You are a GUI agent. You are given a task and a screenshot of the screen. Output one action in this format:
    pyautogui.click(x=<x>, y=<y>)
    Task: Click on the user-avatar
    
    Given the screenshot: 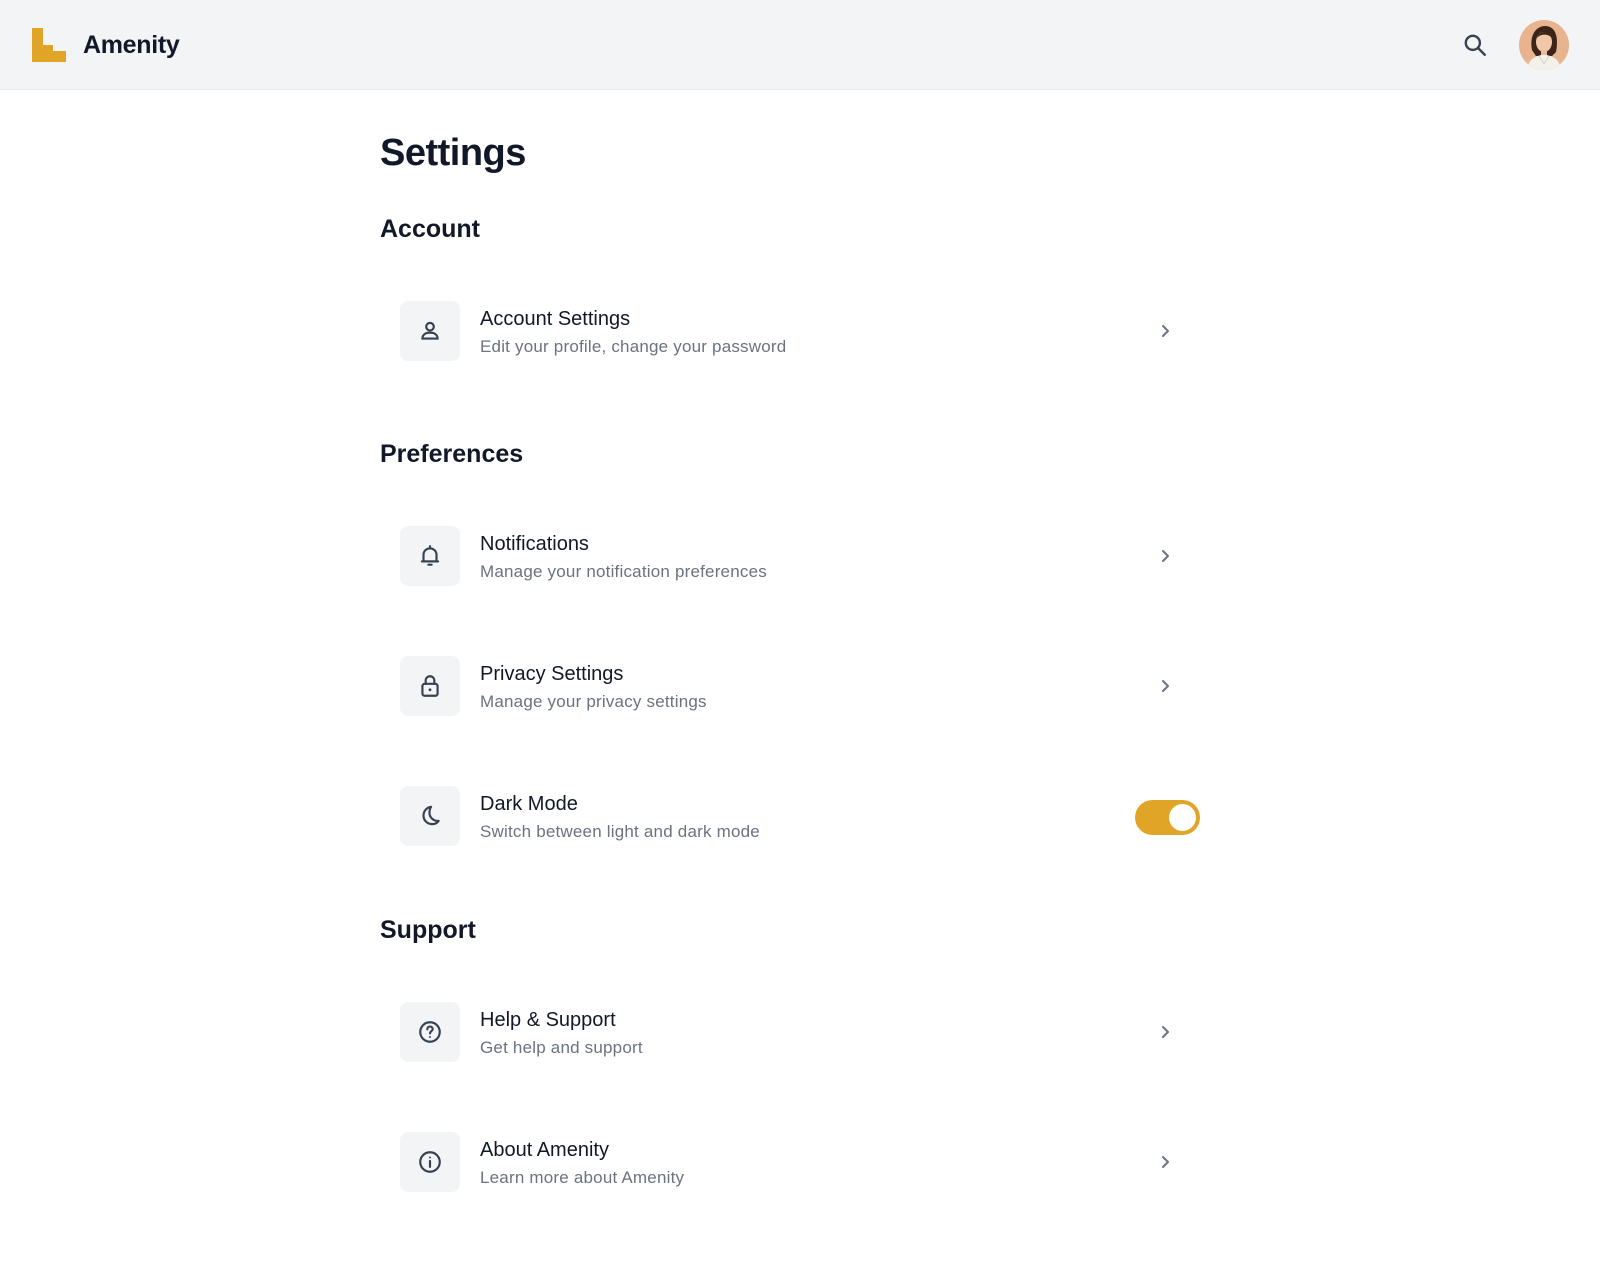 What is the action you would take?
    pyautogui.click(x=1544, y=45)
    